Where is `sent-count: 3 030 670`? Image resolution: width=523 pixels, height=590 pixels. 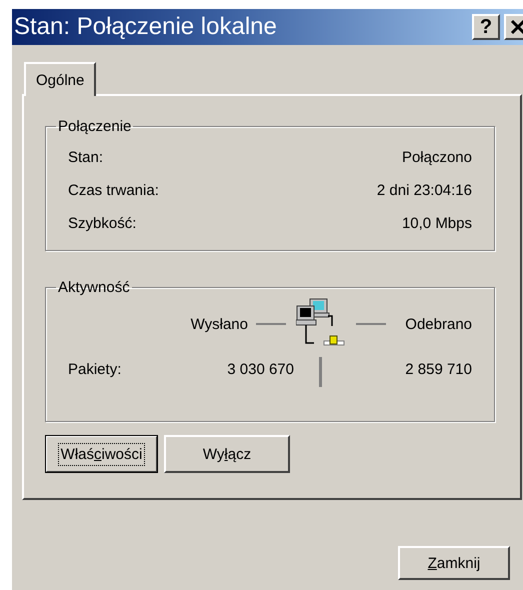
sent-count: 3 030 670 is located at coordinates (260, 369).